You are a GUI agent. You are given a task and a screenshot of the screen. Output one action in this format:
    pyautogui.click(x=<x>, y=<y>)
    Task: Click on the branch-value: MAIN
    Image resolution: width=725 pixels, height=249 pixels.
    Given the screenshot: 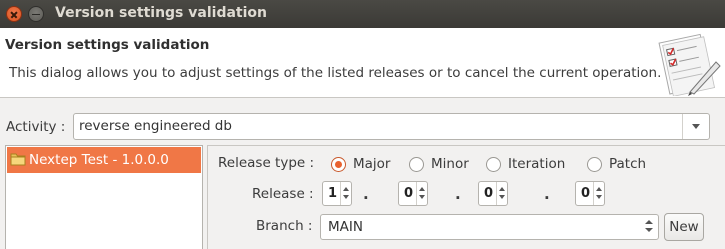 What is the action you would take?
    pyautogui.click(x=345, y=227)
    